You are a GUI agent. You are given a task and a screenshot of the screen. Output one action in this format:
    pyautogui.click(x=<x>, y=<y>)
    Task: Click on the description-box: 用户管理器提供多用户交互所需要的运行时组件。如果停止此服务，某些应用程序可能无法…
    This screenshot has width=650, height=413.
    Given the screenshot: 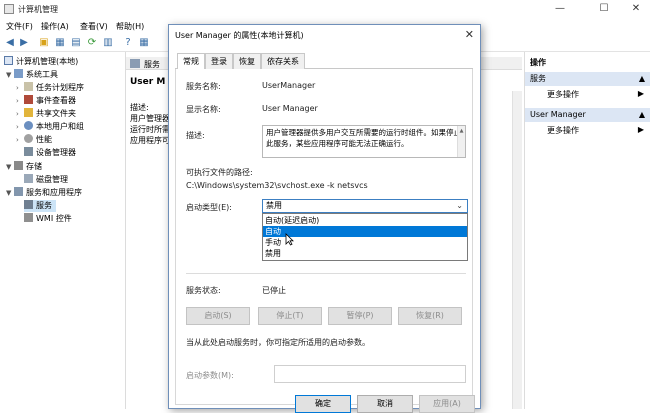 What is the action you would take?
    pyautogui.click(x=364, y=141)
    